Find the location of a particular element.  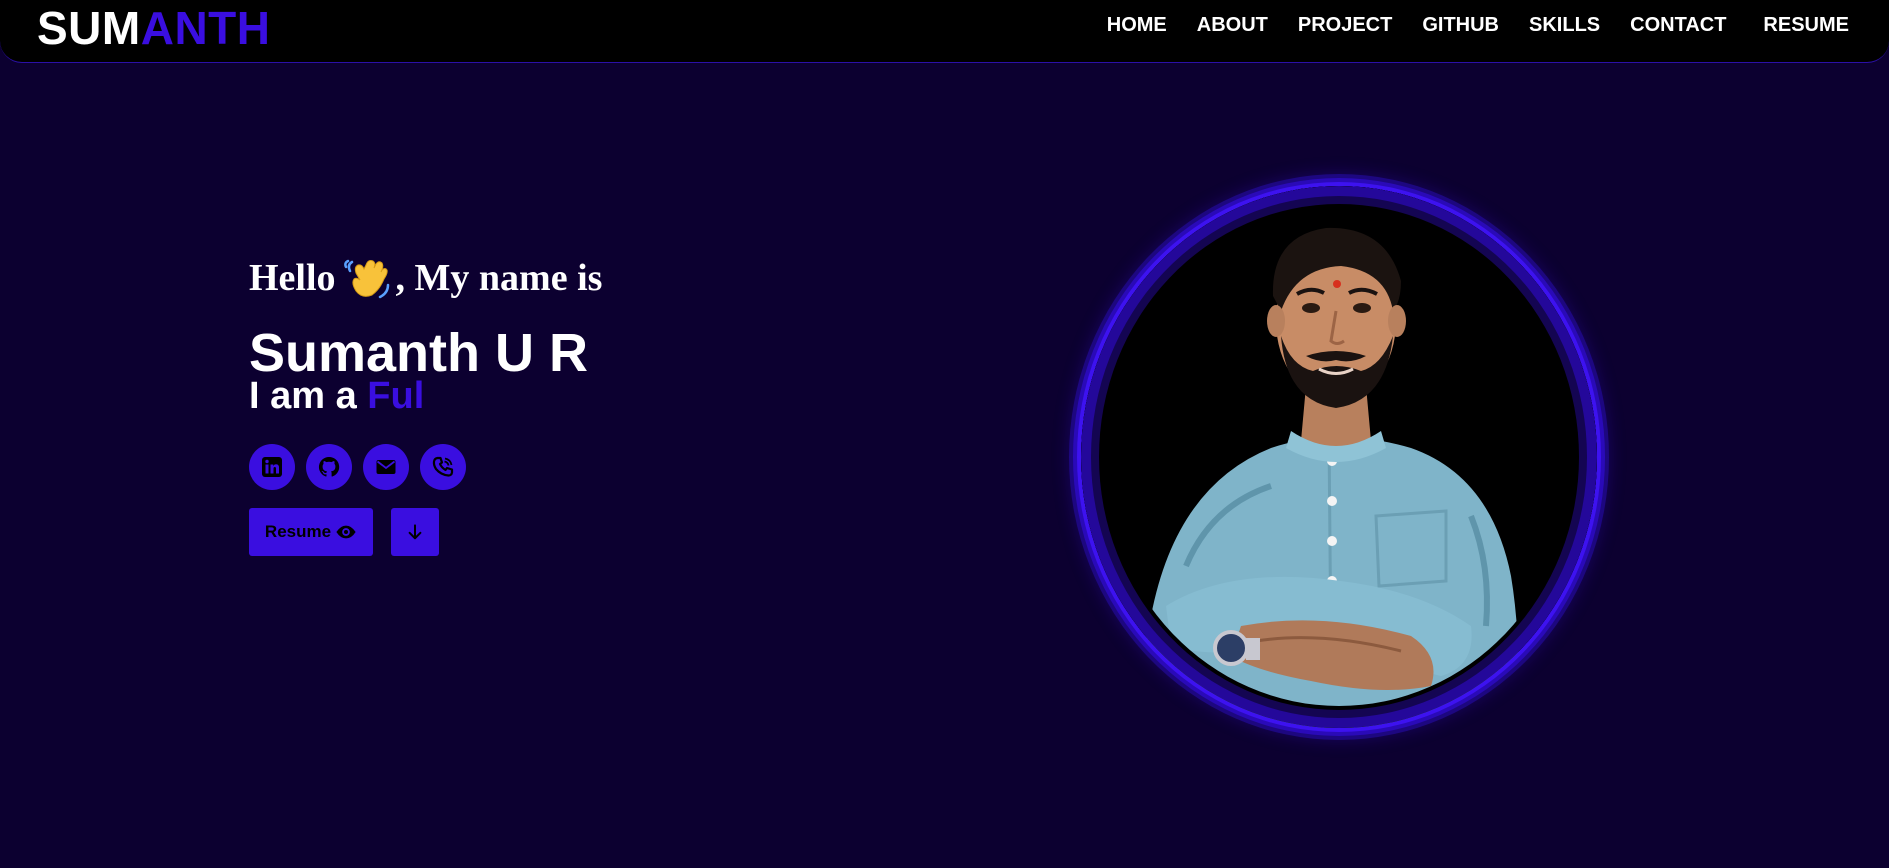

phone-icon is located at coordinates (443, 466).